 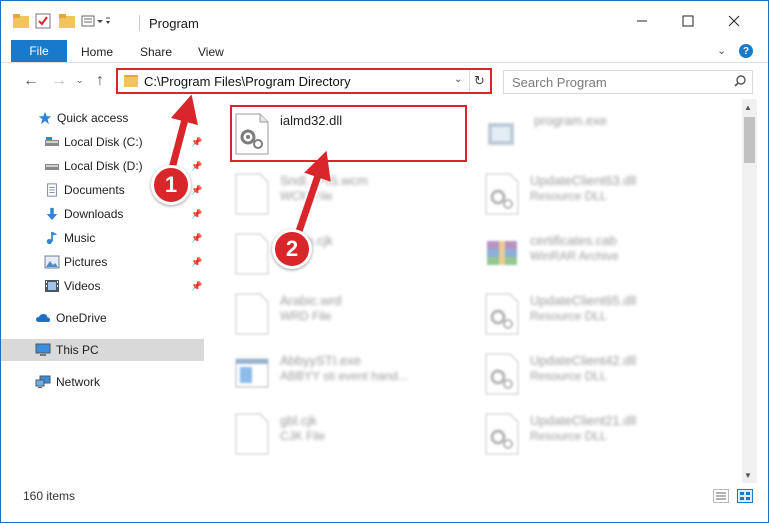 What do you see at coordinates (102, 118) in the screenshot?
I see `sidebar-item-quick-access: Quick access` at bounding box center [102, 118].